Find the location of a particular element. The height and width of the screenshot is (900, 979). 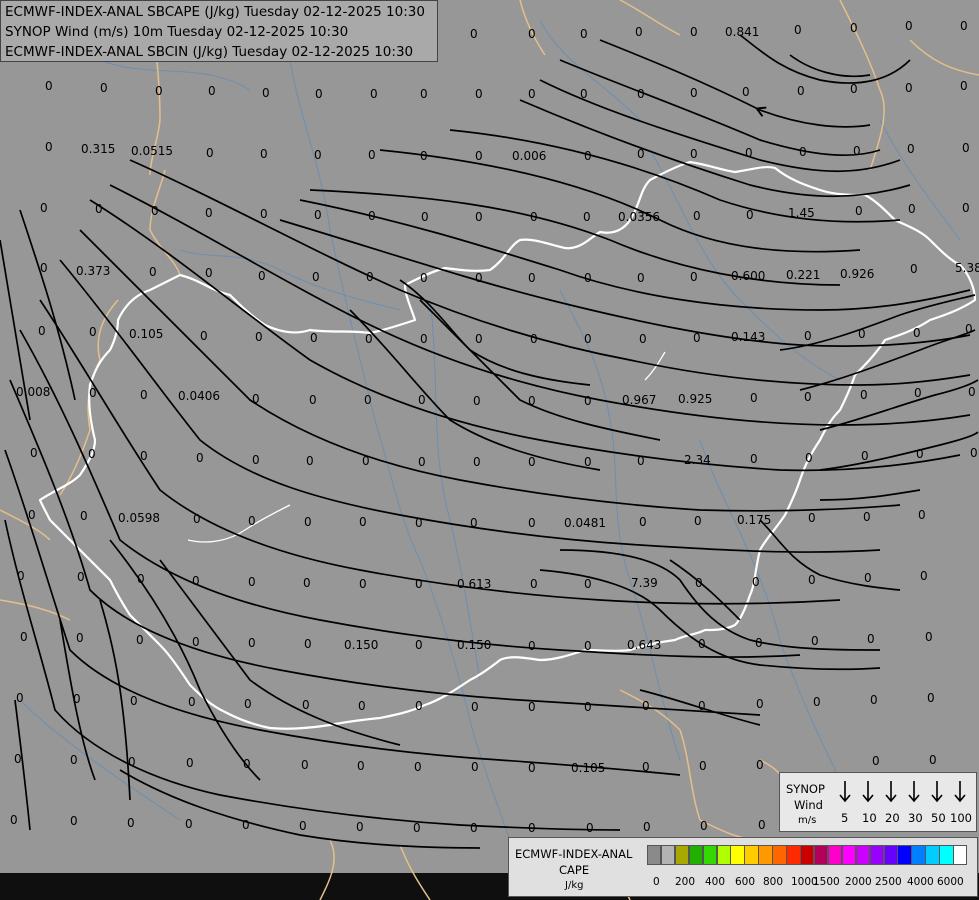

cape-value: 0.0515 is located at coordinates (152, 151).